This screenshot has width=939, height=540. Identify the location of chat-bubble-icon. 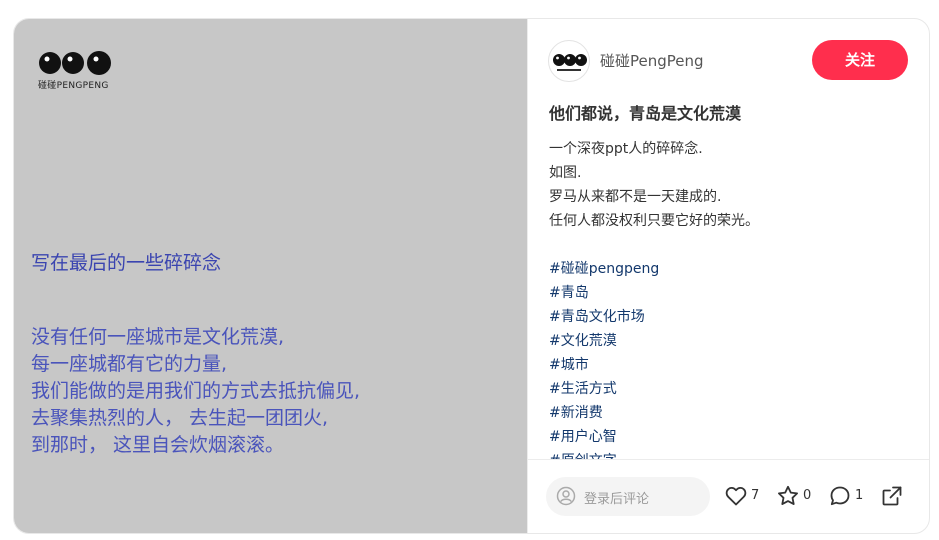
(840, 496).